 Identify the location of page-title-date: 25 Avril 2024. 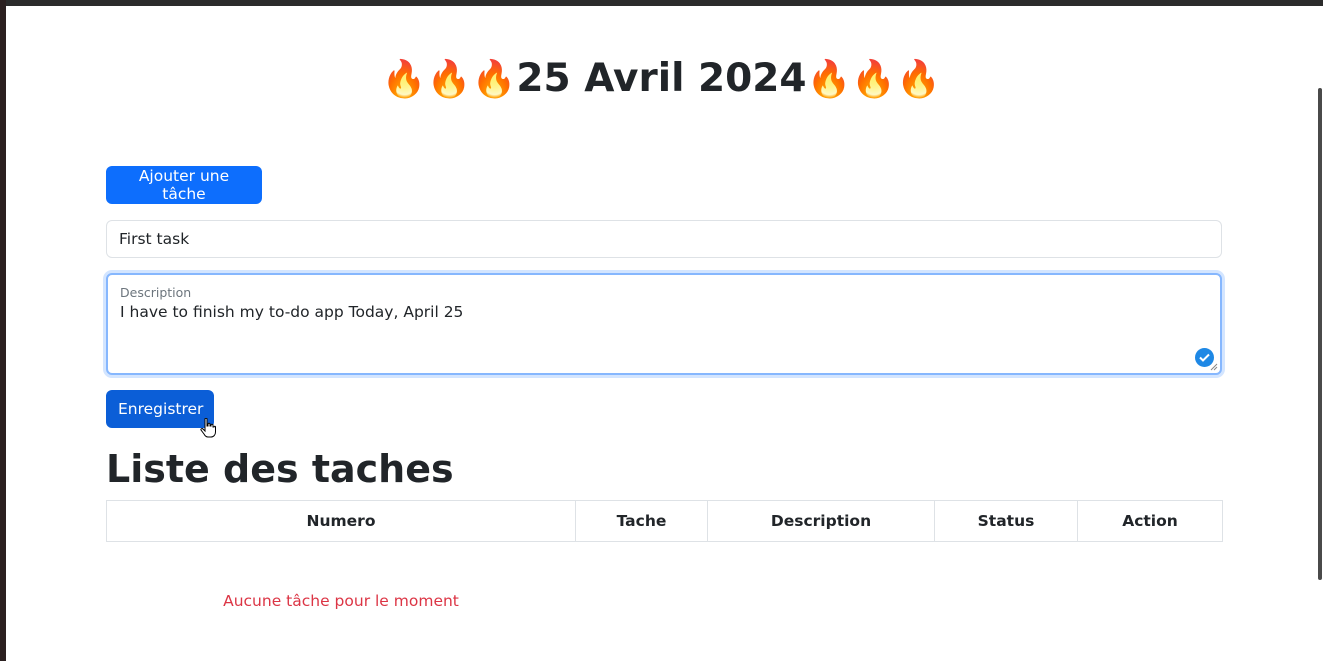
(661, 78).